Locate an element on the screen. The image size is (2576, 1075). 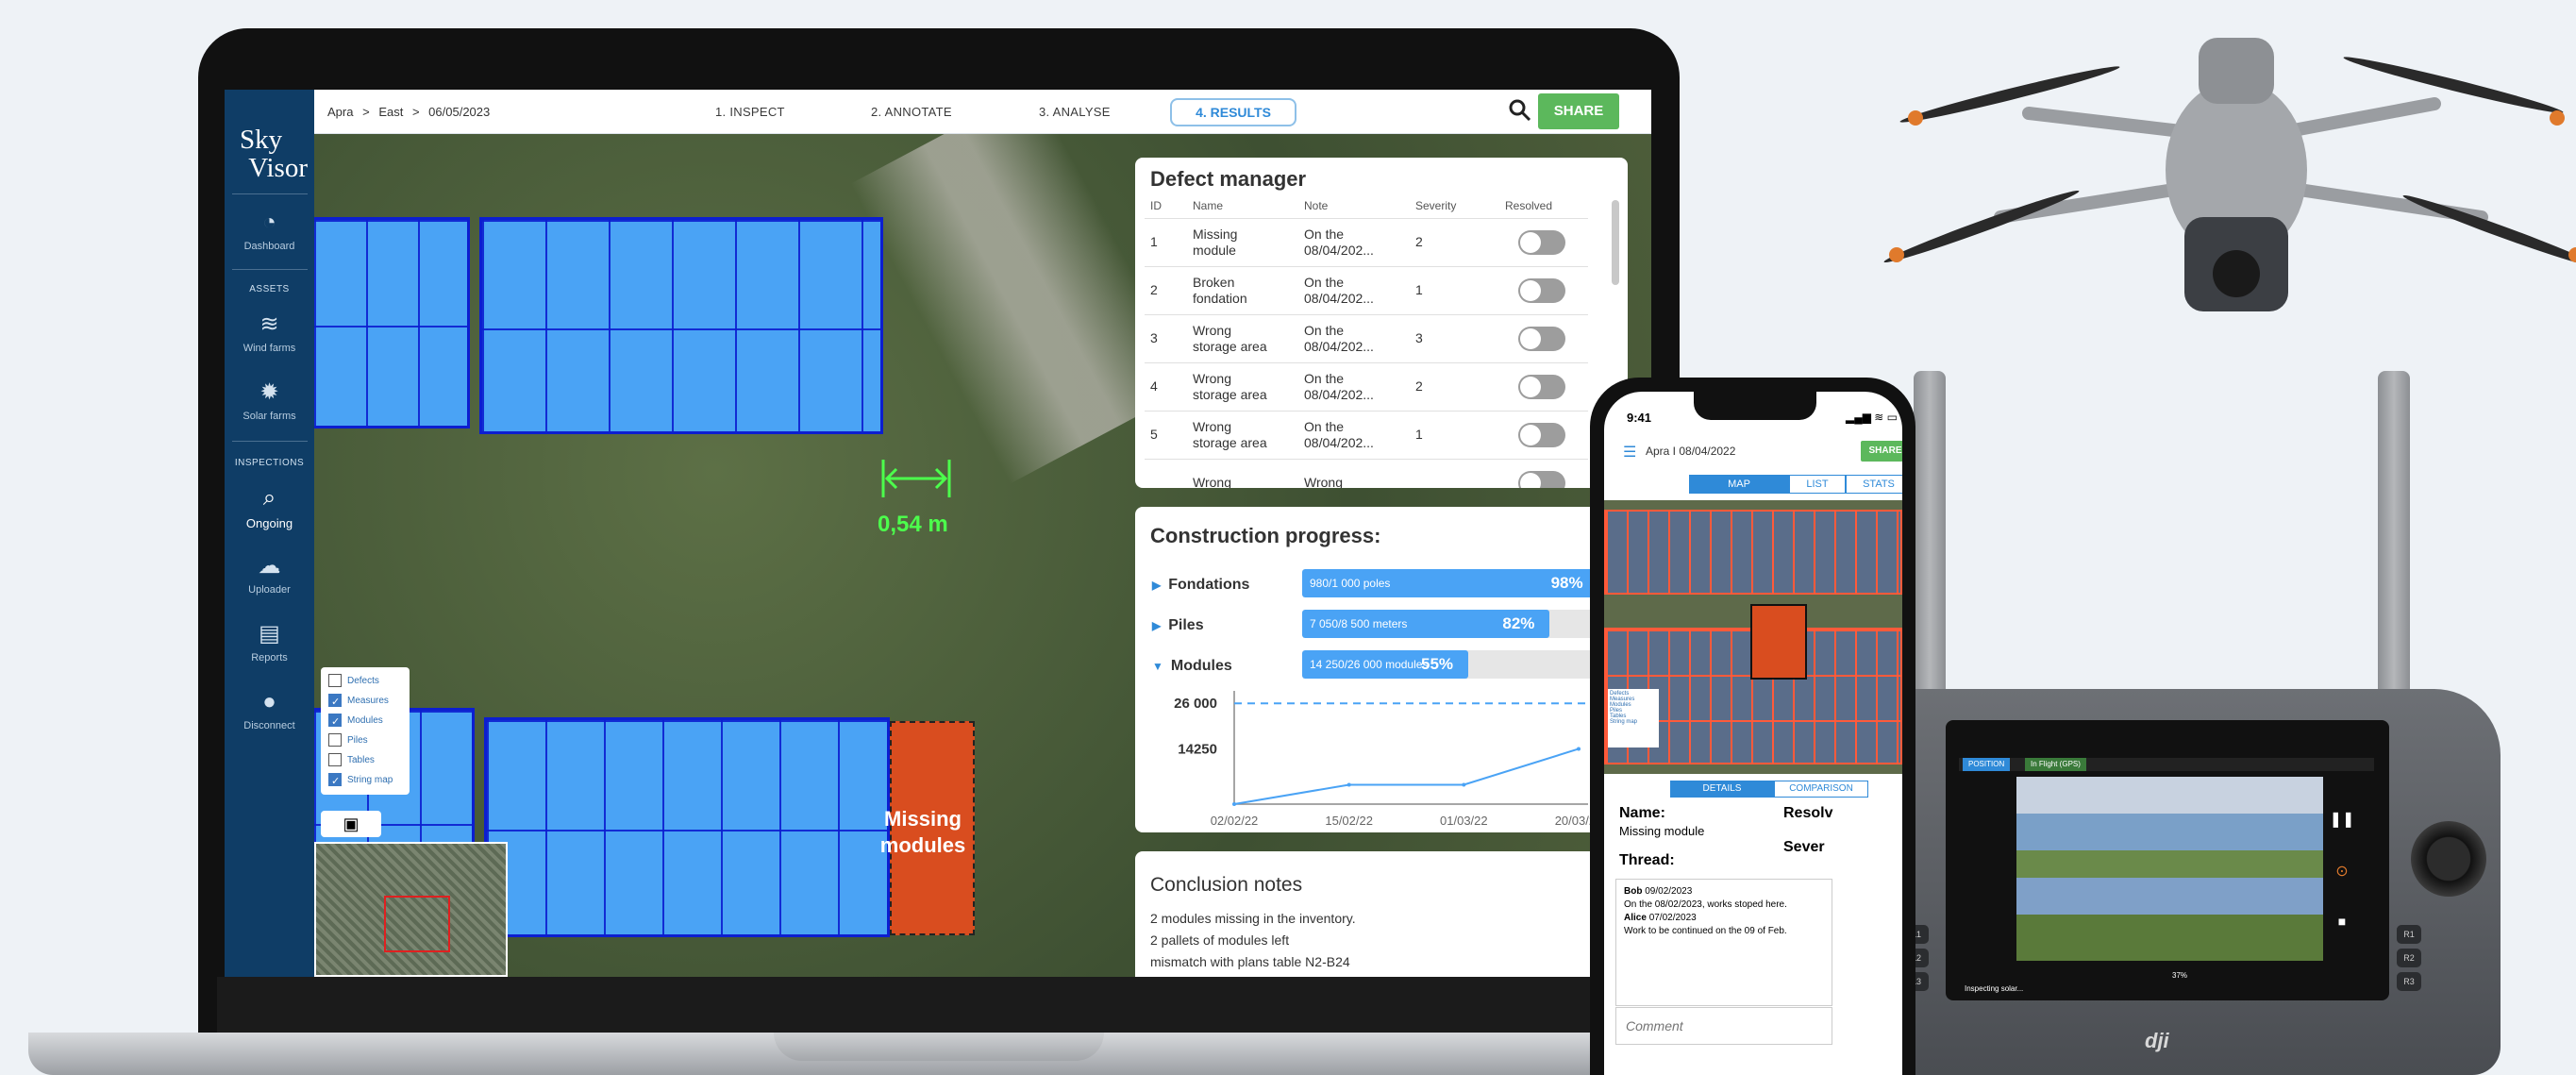
divider is located at coordinates (270, 441).